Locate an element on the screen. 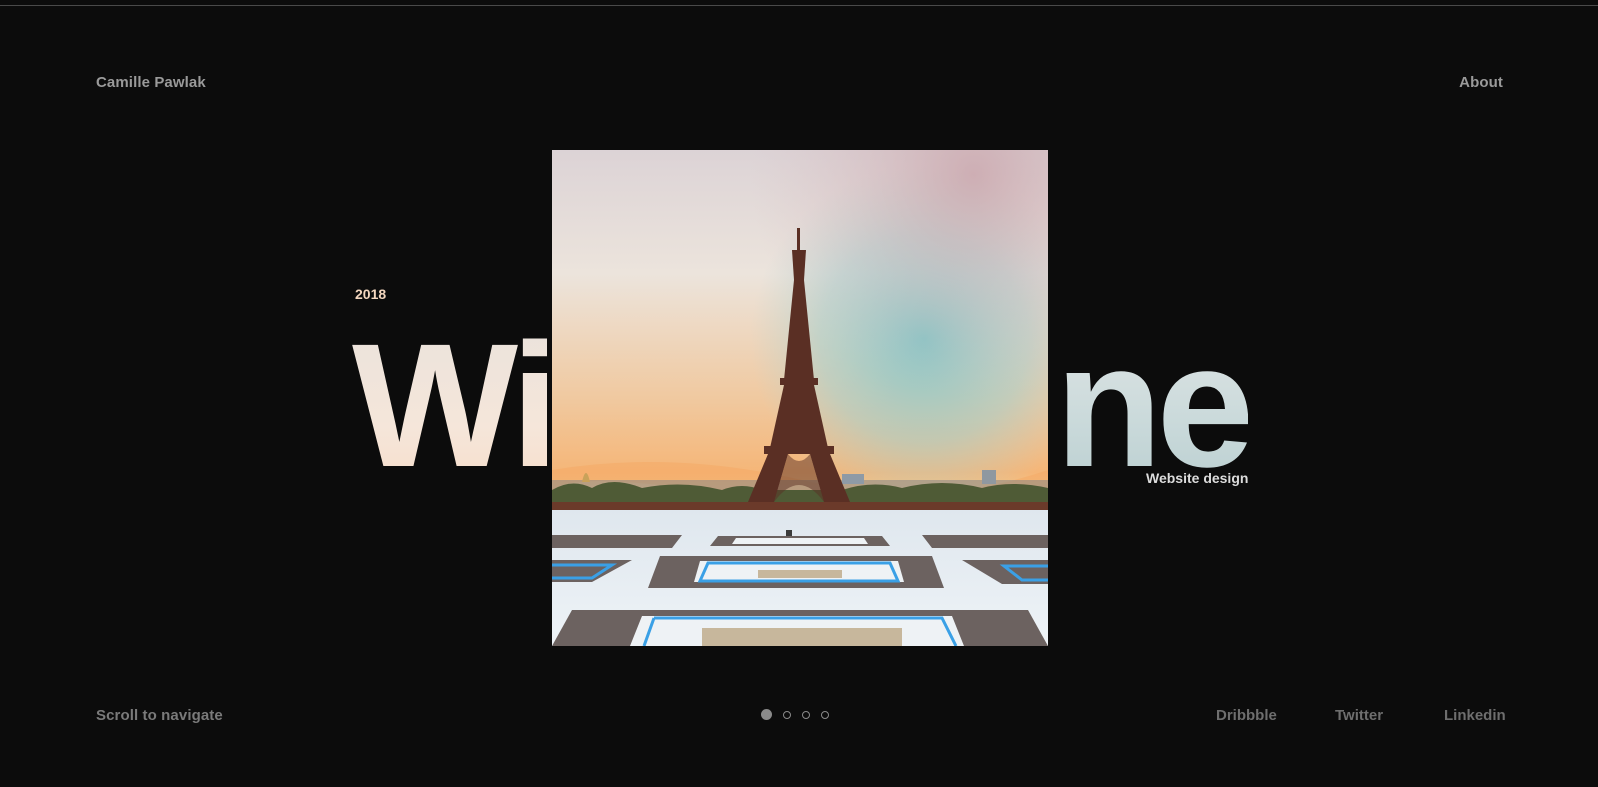 The height and width of the screenshot is (787, 1598). about-link: About is located at coordinates (1481, 82).